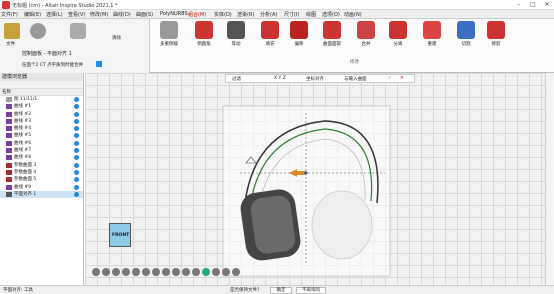 The width and height of the screenshot is (554, 294). I want to click on viewport-toolbar: 过滤 X Y Z 坐标对齐 与输入曲面 ✓ ✕, so click(320, 78).